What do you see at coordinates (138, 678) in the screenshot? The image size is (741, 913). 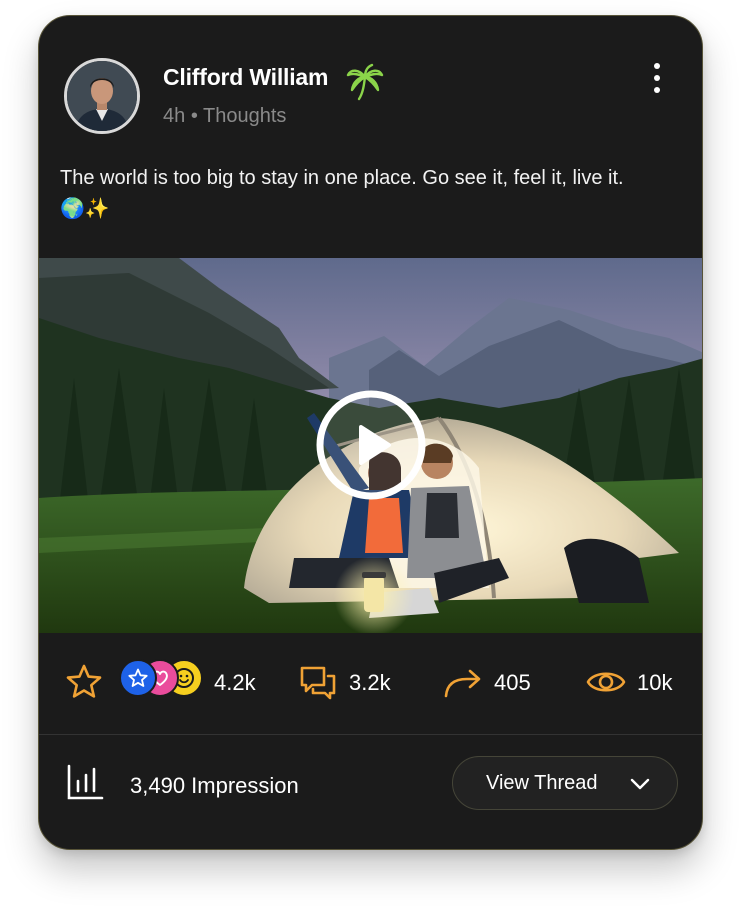 I see `star-reaction-icon` at bounding box center [138, 678].